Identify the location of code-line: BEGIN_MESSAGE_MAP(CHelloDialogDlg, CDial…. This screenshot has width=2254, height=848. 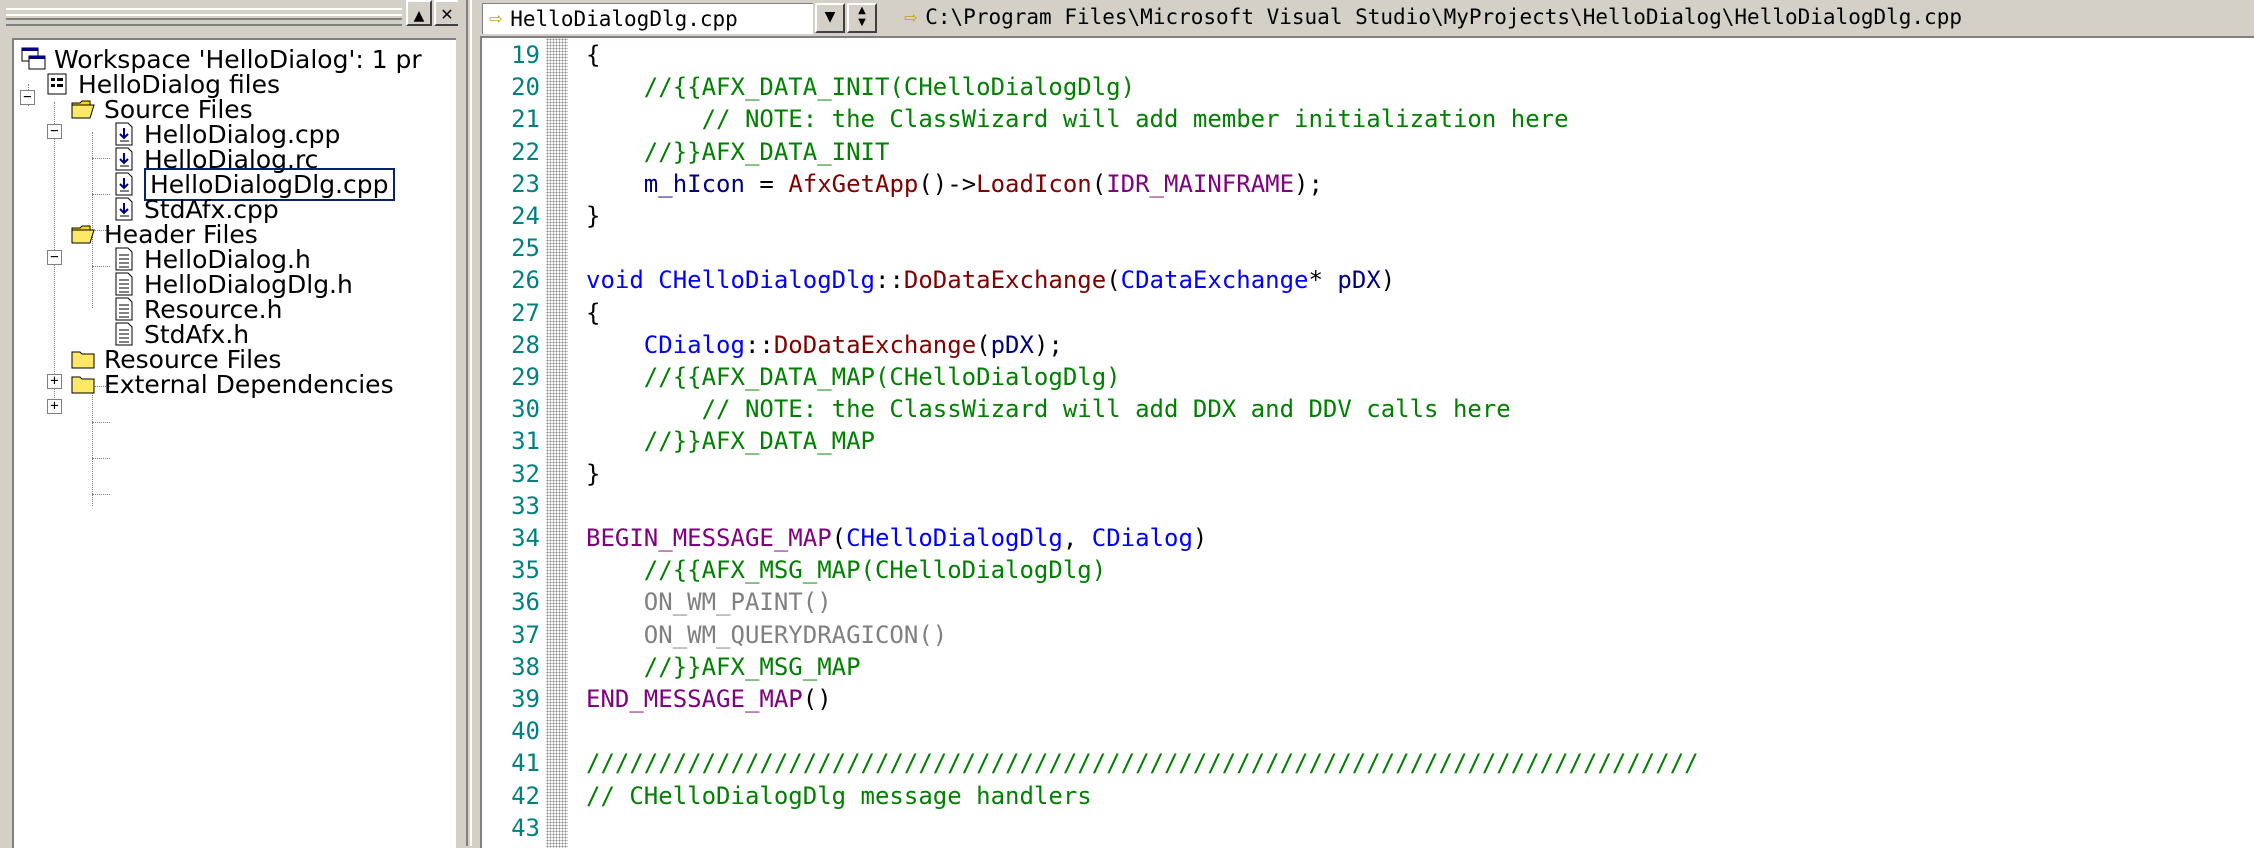
(896, 538).